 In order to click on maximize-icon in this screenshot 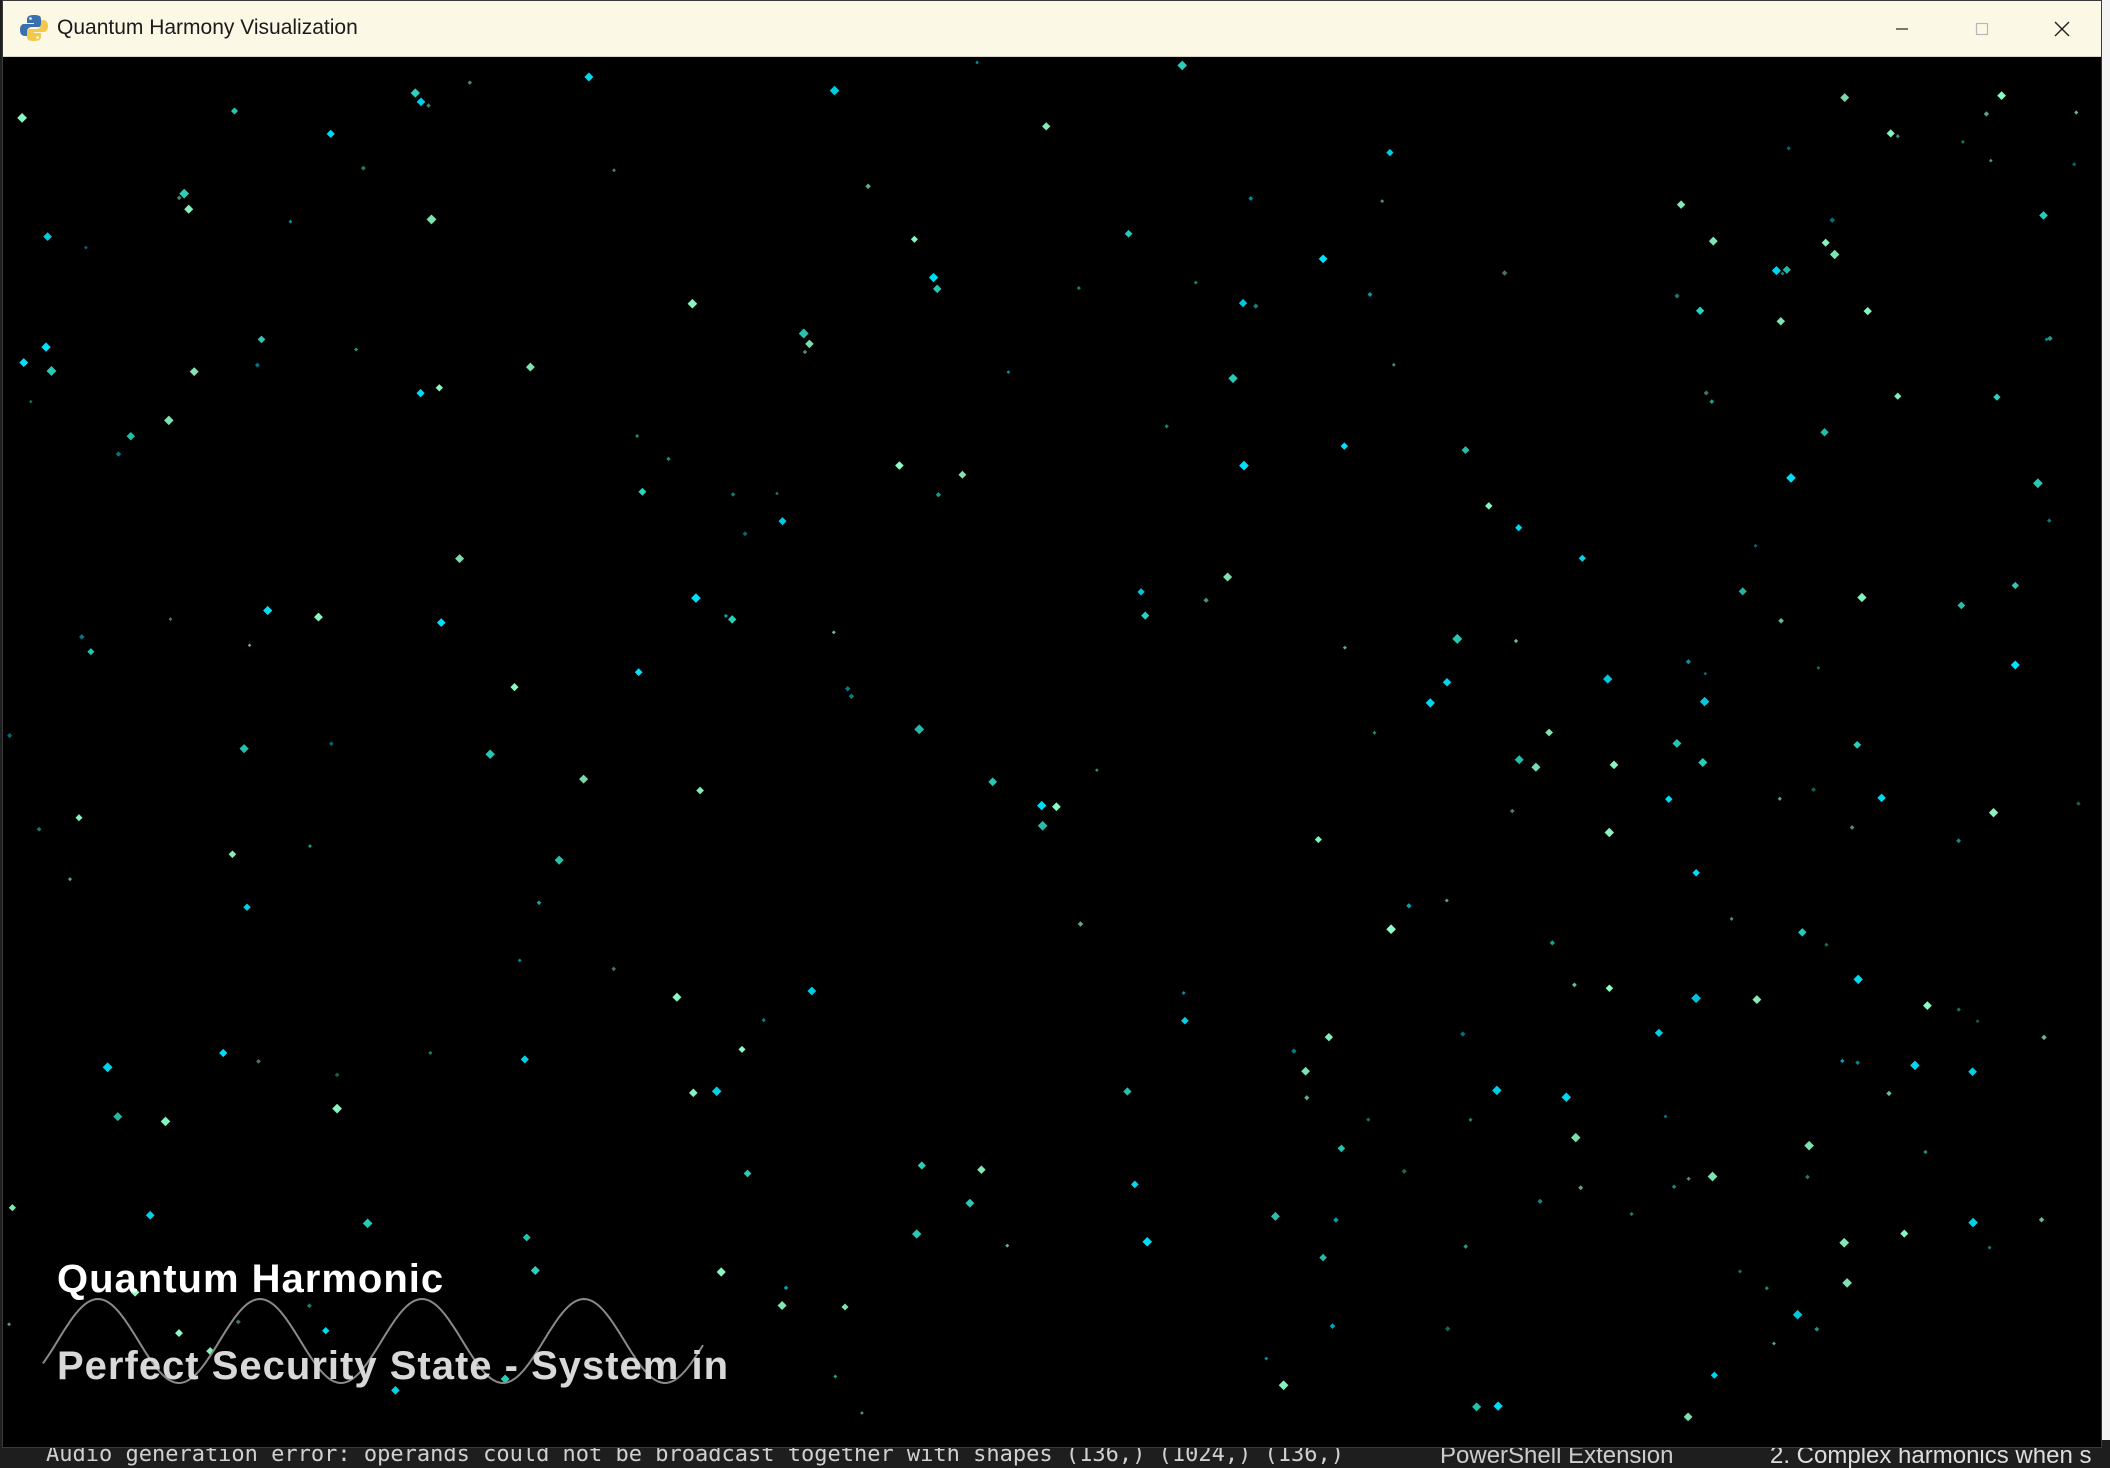, I will do `click(1982, 28)`.